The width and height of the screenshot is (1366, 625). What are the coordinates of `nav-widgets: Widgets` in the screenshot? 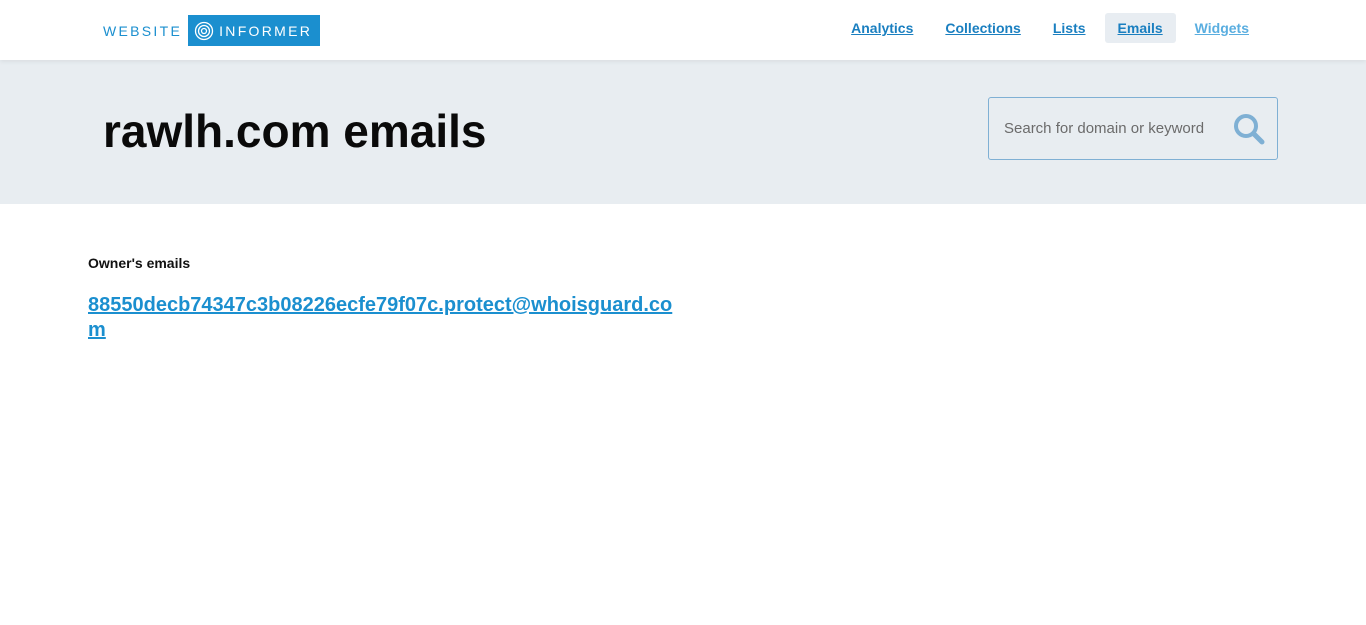 It's located at (1222, 28).